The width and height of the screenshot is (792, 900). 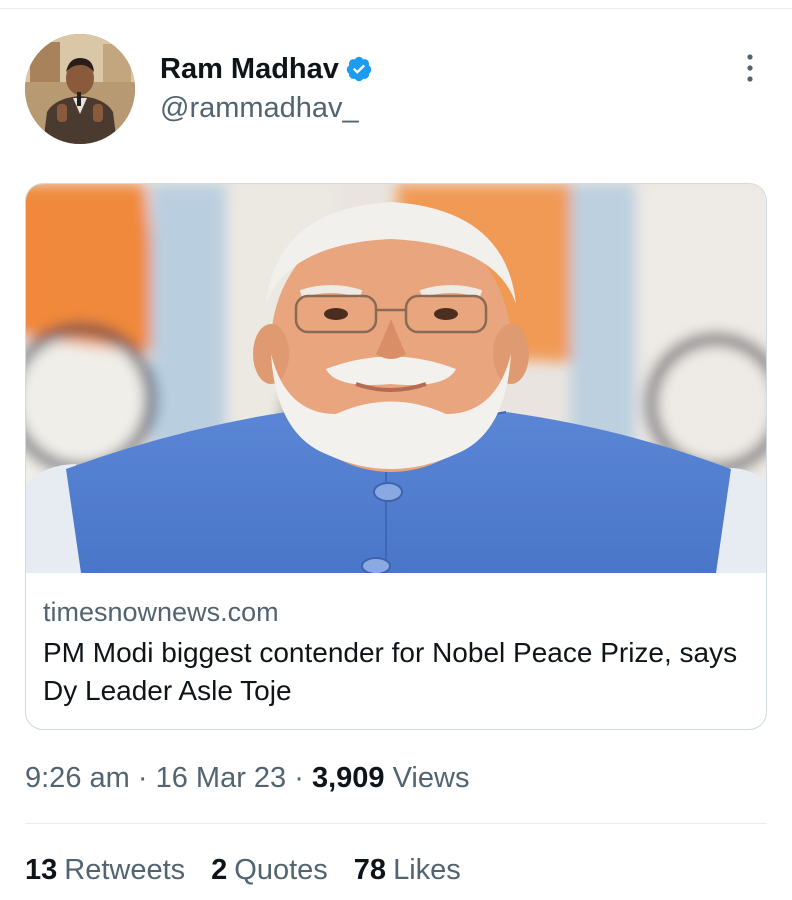 I want to click on tweet-date: 16 Mar 23, so click(x=221, y=778).